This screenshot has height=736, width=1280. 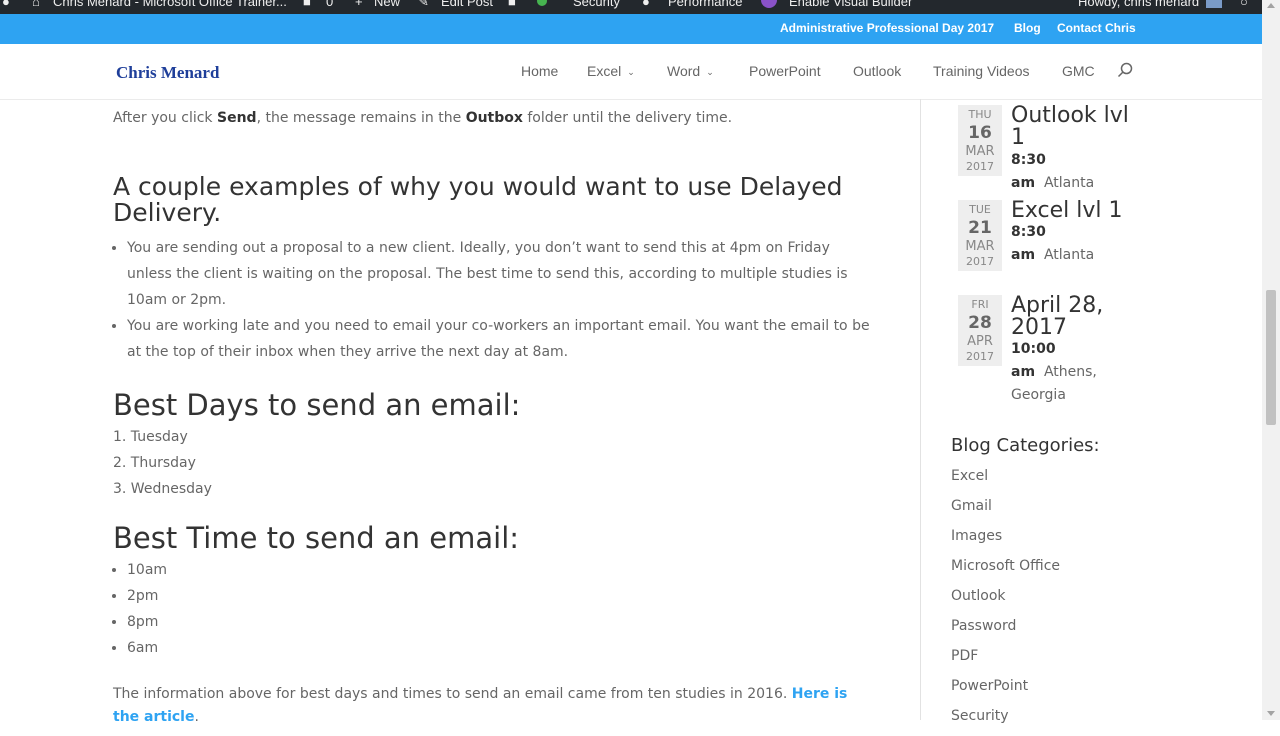 I want to click on category-link-microsoft-office: Microsoft Office, so click(x=1005, y=571).